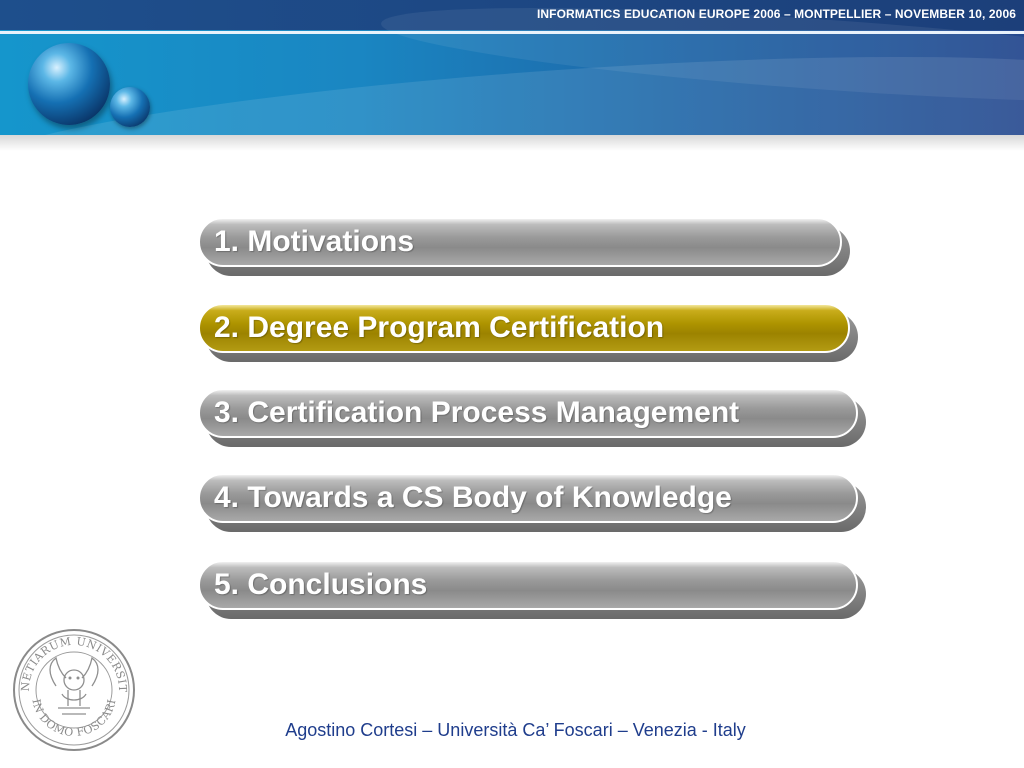 The image size is (1024, 768). Describe the element at coordinates (473, 497) in the screenshot. I see `agenda-item-label: 4. Towards a CS Body of Knowledge` at that location.